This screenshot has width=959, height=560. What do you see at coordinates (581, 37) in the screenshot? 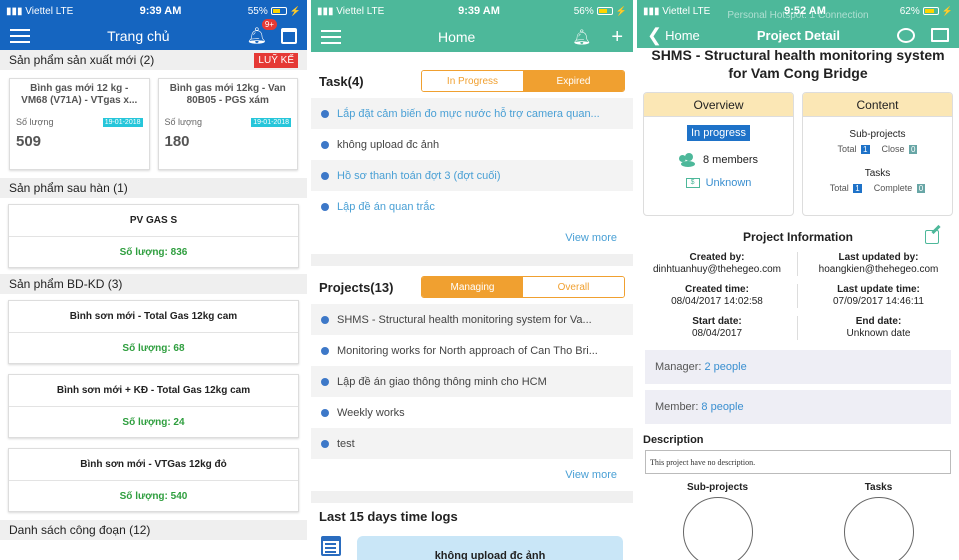
I see `bell-icon: 🔔︎` at bounding box center [581, 37].